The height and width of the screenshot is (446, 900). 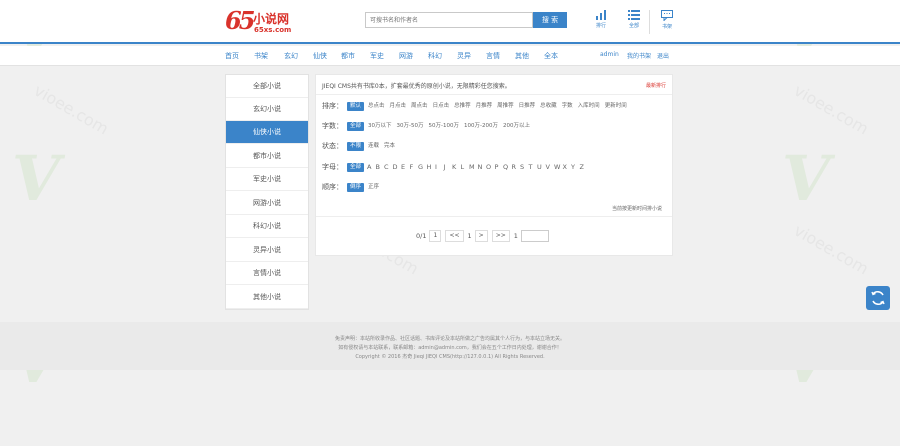 What do you see at coordinates (656, 85) in the screenshot?
I see `rank-link: 最新排行` at bounding box center [656, 85].